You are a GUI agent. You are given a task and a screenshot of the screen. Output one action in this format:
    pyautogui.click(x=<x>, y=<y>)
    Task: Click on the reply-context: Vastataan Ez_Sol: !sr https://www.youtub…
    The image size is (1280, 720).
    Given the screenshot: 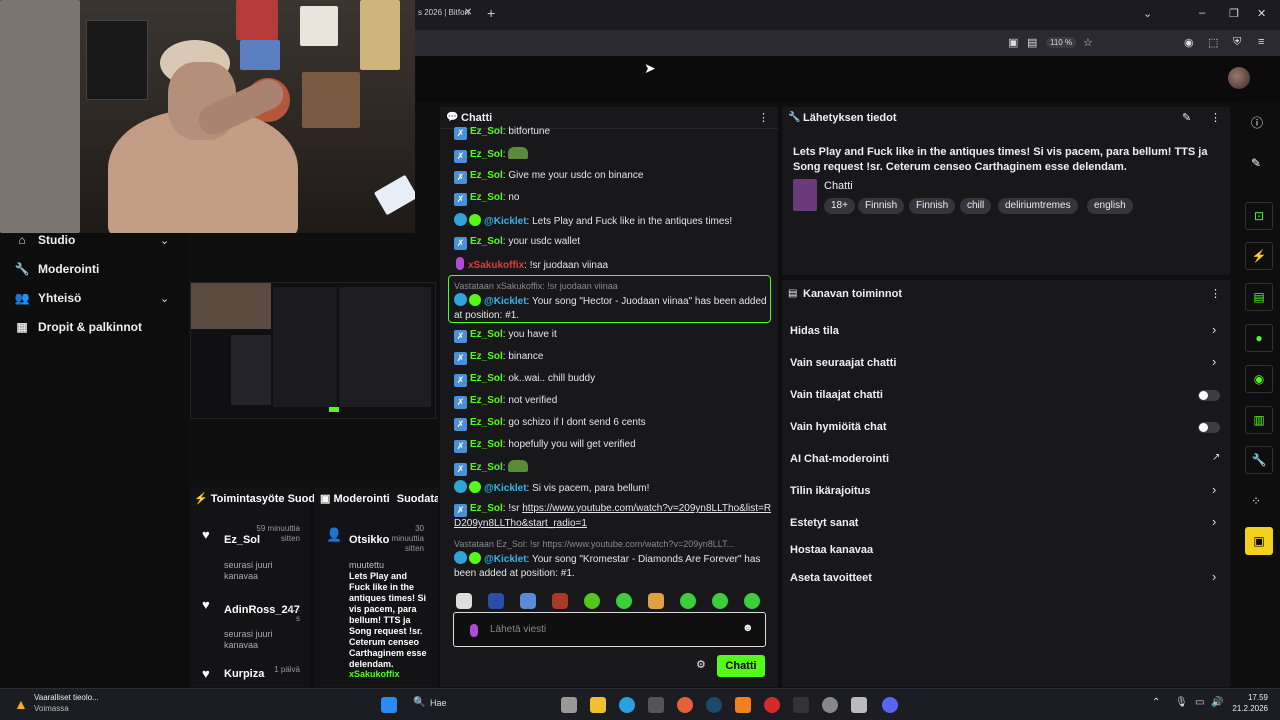 What is the action you would take?
    pyautogui.click(x=613, y=544)
    